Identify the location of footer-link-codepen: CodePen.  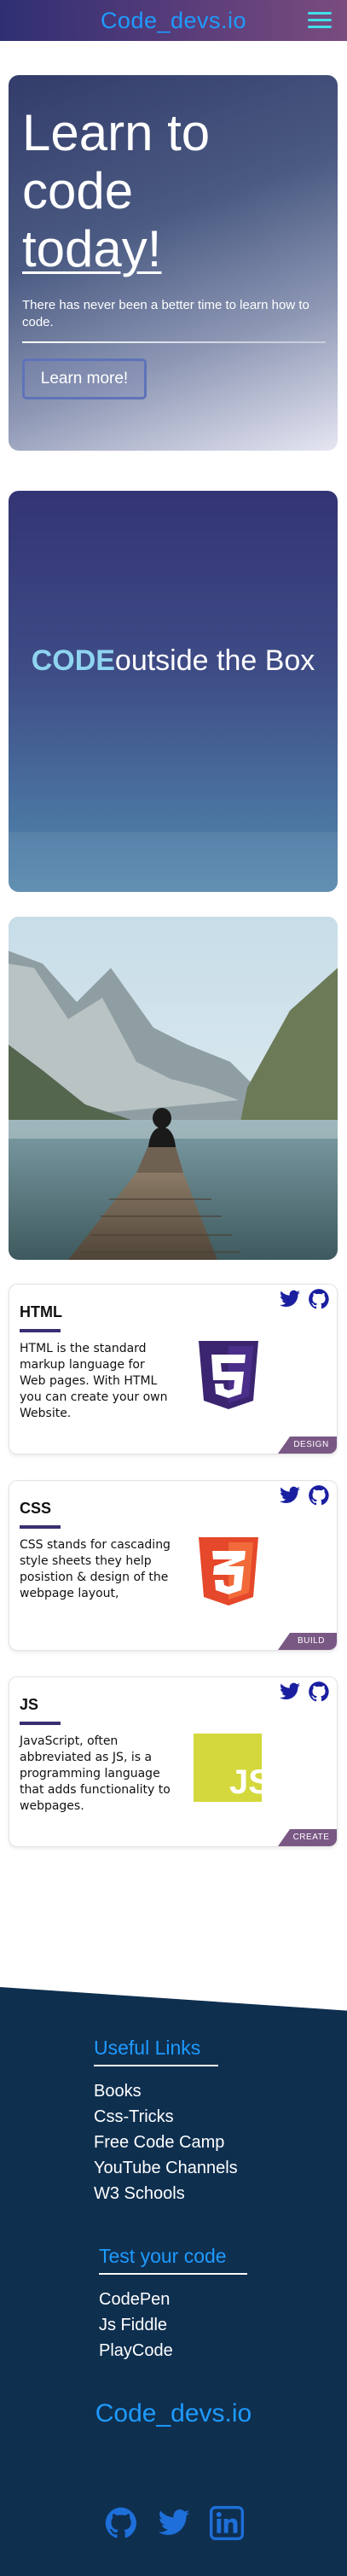
(173, 2299).